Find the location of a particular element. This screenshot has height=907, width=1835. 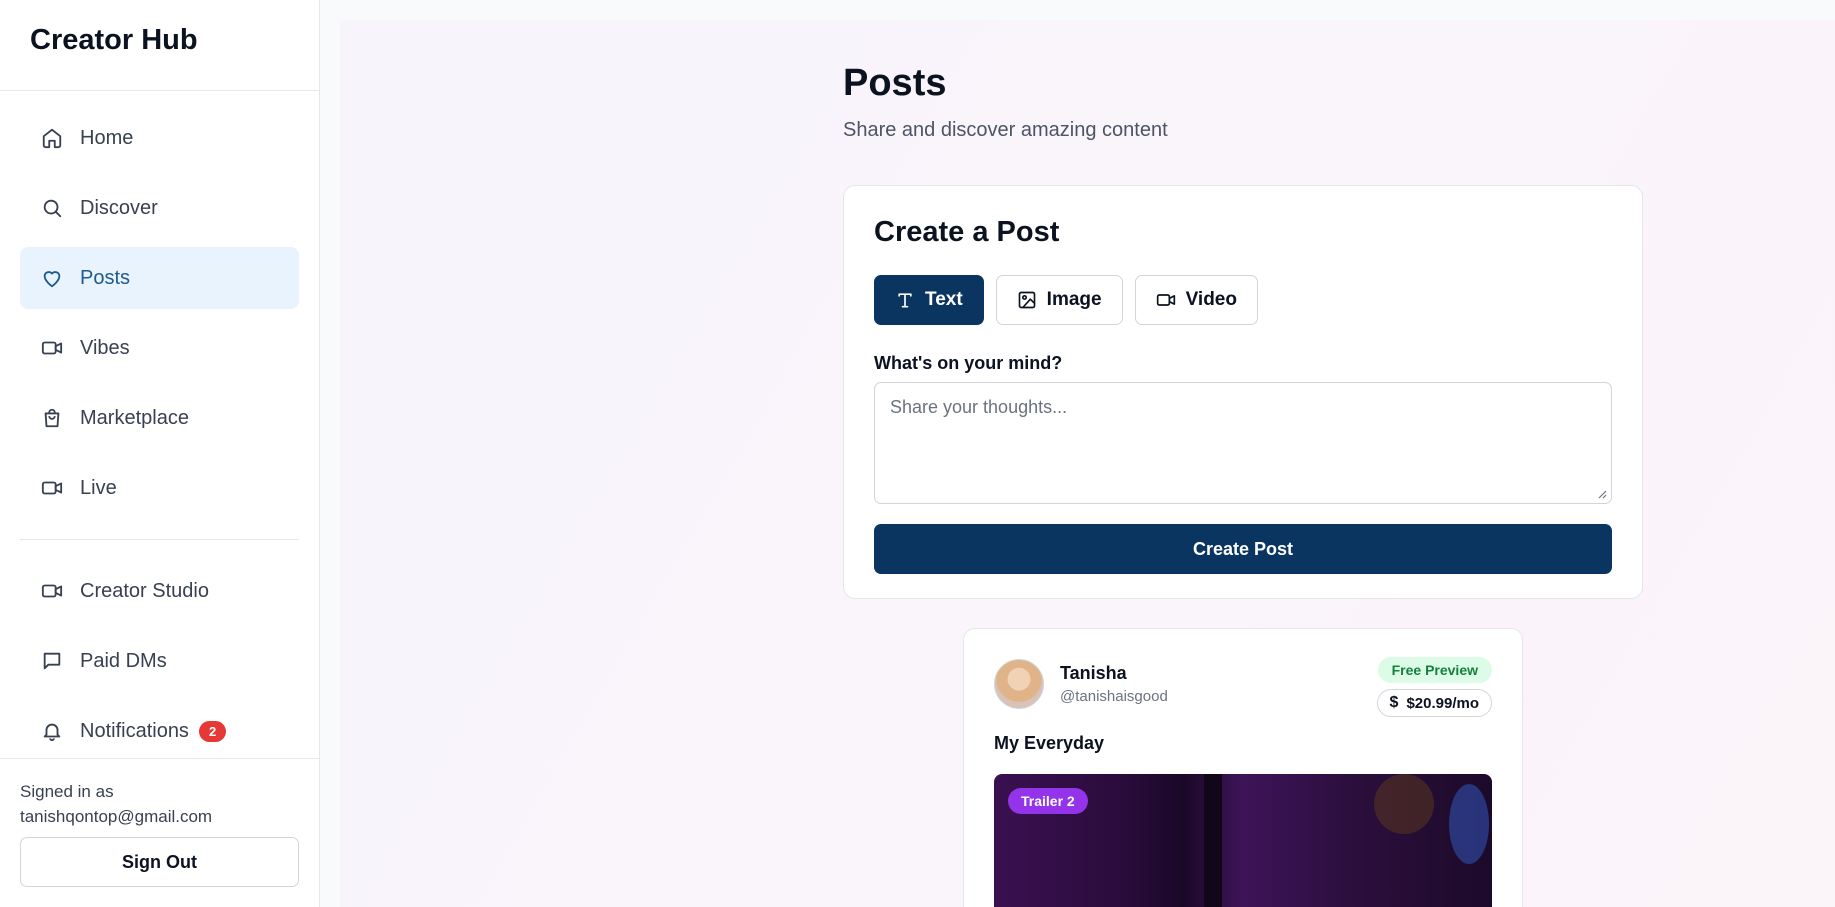

tab-image: Image is located at coordinates (1059, 300).